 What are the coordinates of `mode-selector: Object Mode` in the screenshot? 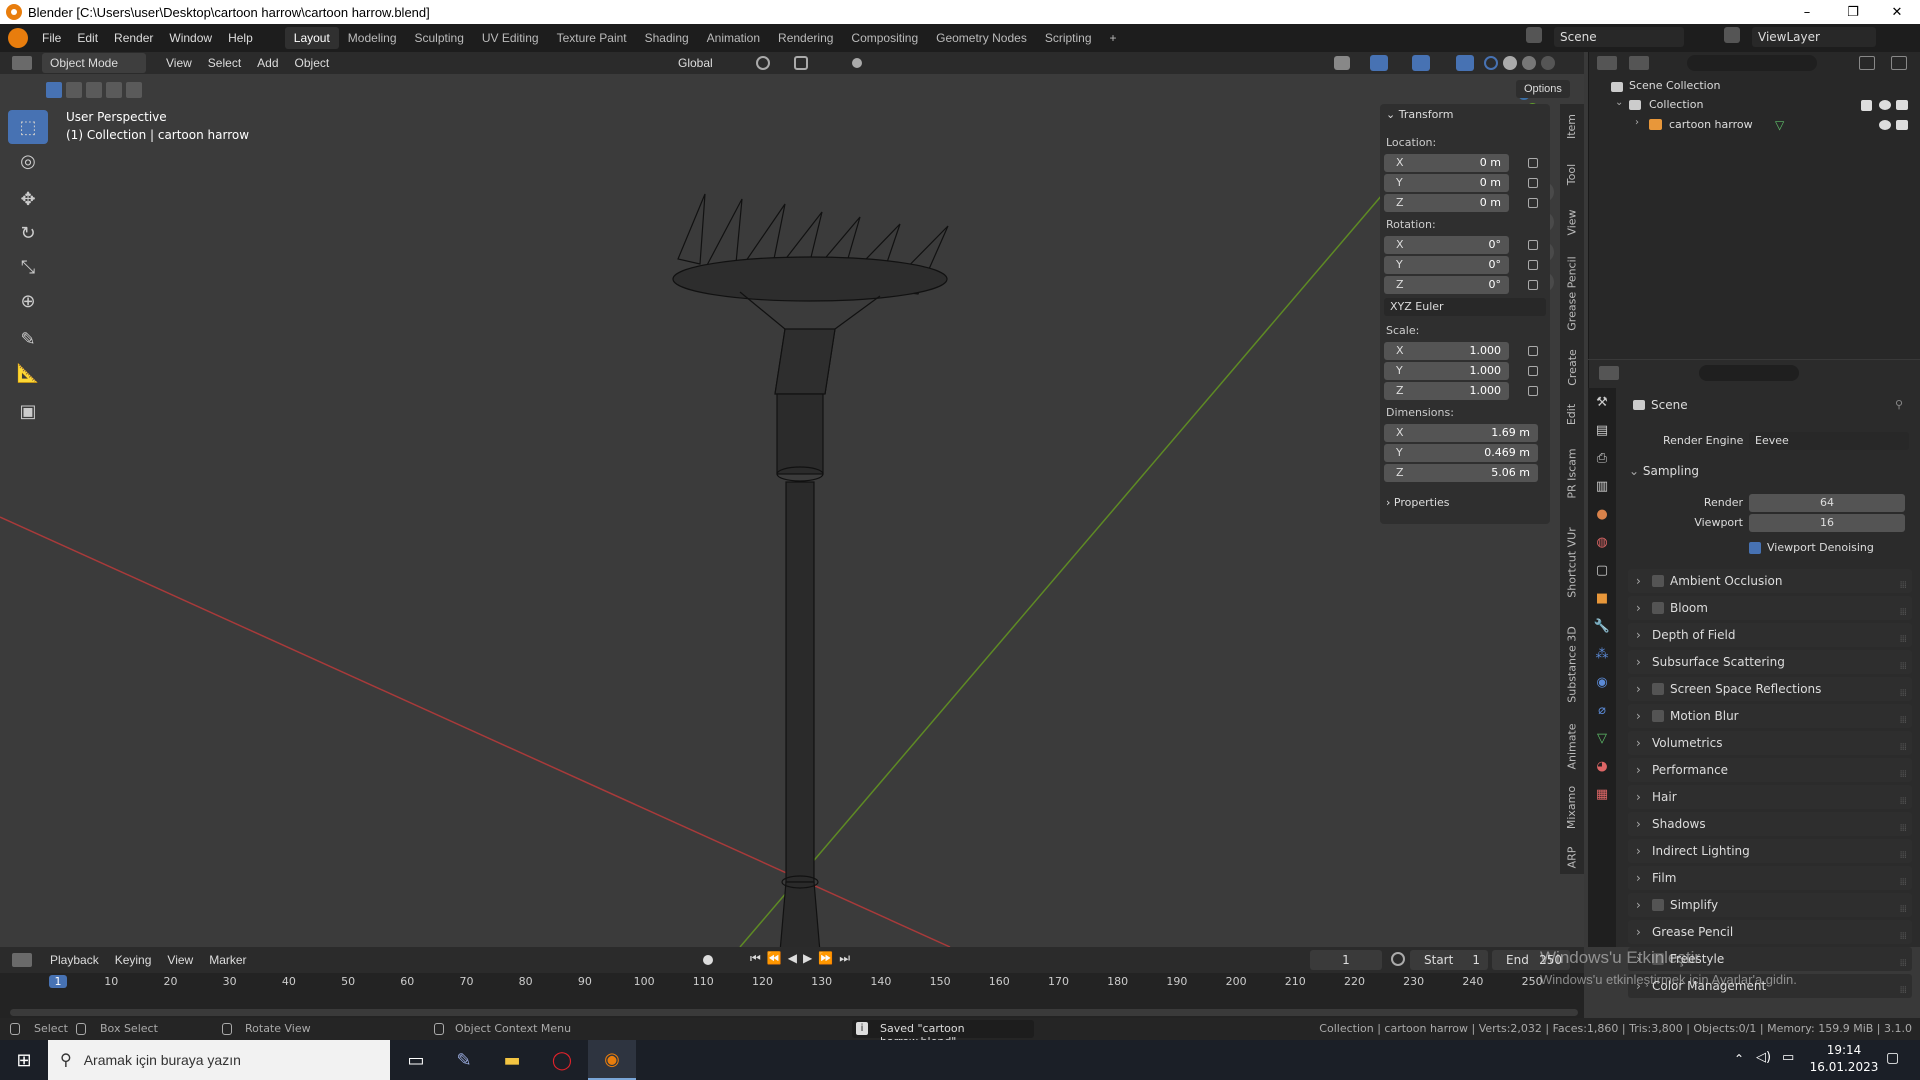 It's located at (94, 63).